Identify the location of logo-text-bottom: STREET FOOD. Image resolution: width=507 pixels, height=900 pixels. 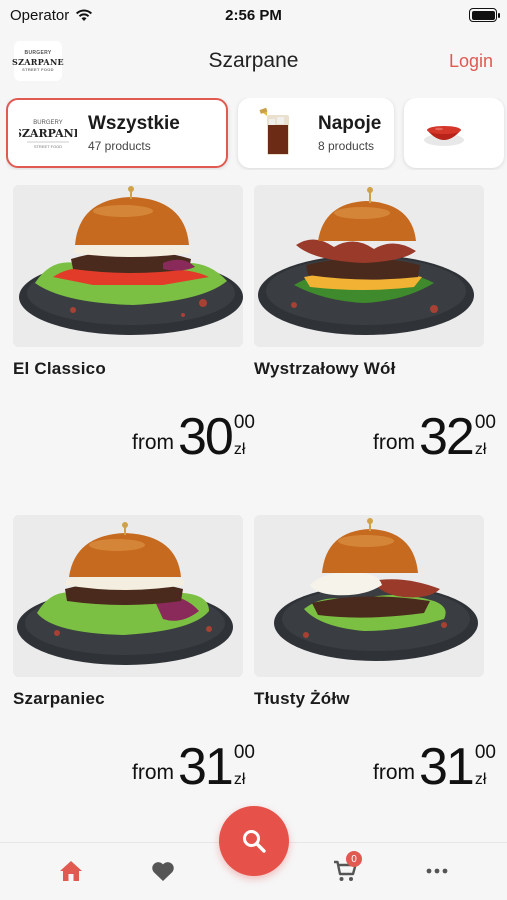
(38, 69).